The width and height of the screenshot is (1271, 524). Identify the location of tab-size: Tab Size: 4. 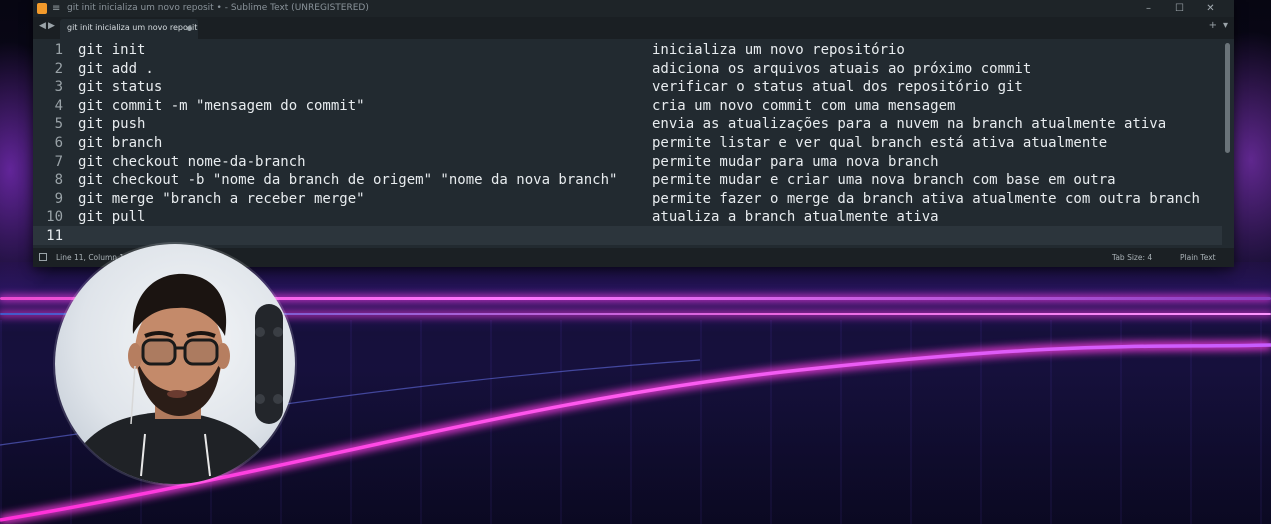
(1132, 257).